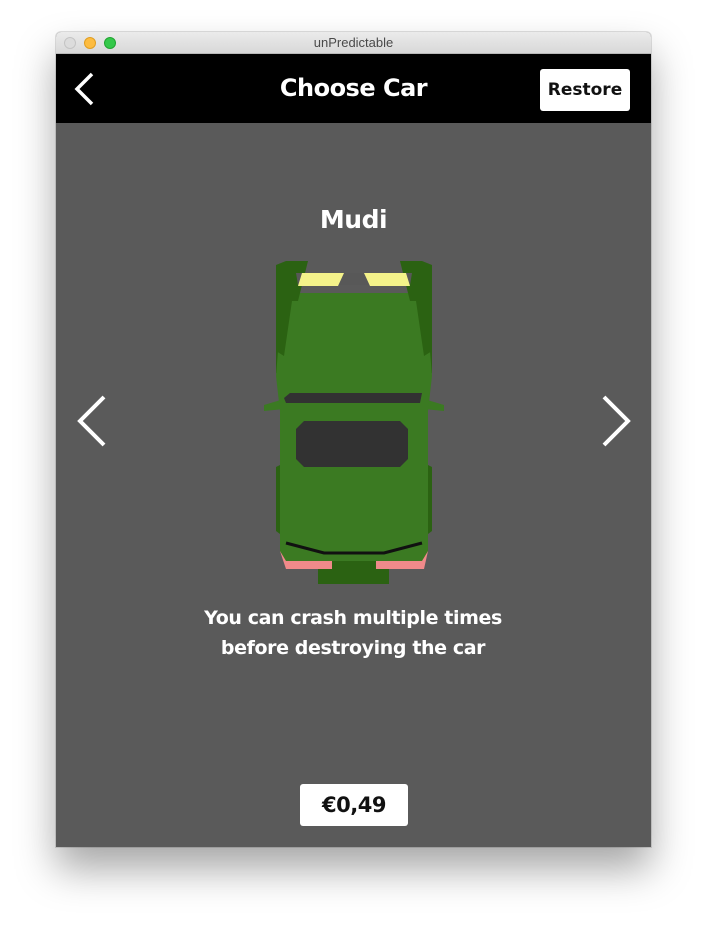 The width and height of the screenshot is (707, 927). I want to click on previous-car-button, so click(92, 421).